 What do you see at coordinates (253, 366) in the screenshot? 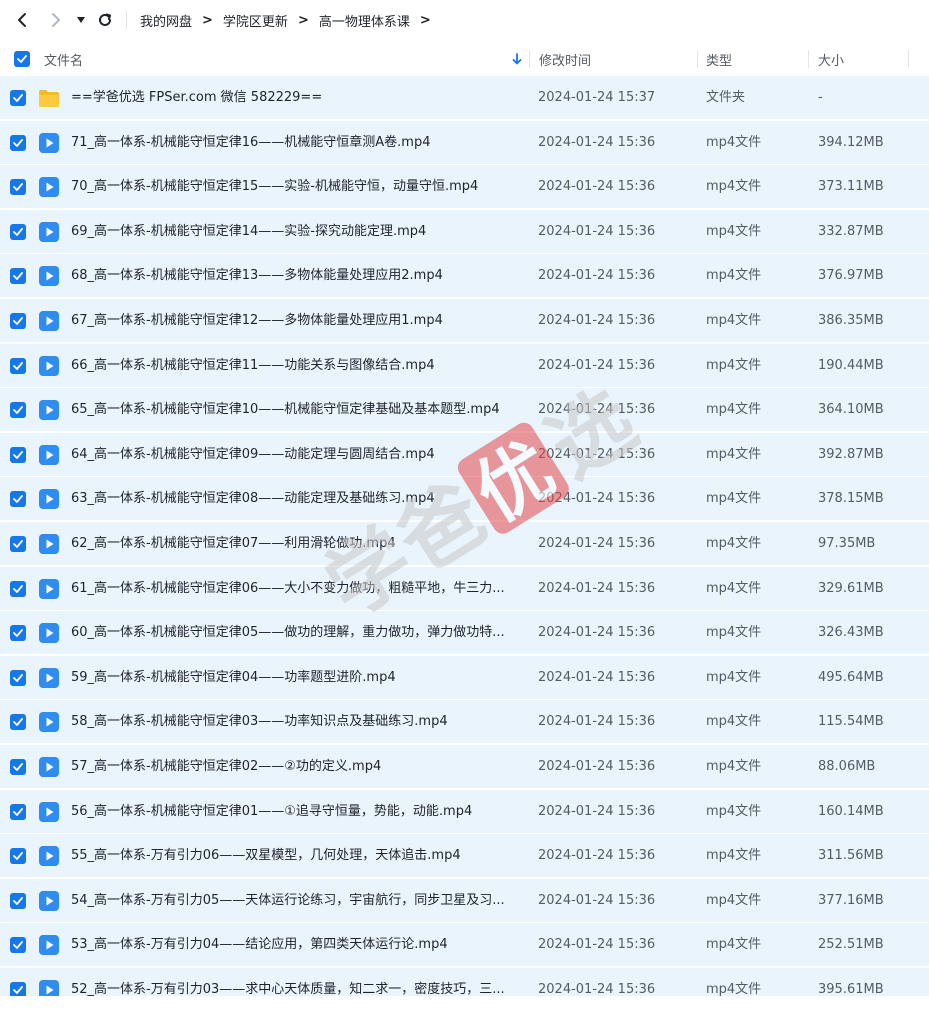
I see `file-name: 66_高一体系-机械能守恒定律11——功能关系与图像结合.mp4` at bounding box center [253, 366].